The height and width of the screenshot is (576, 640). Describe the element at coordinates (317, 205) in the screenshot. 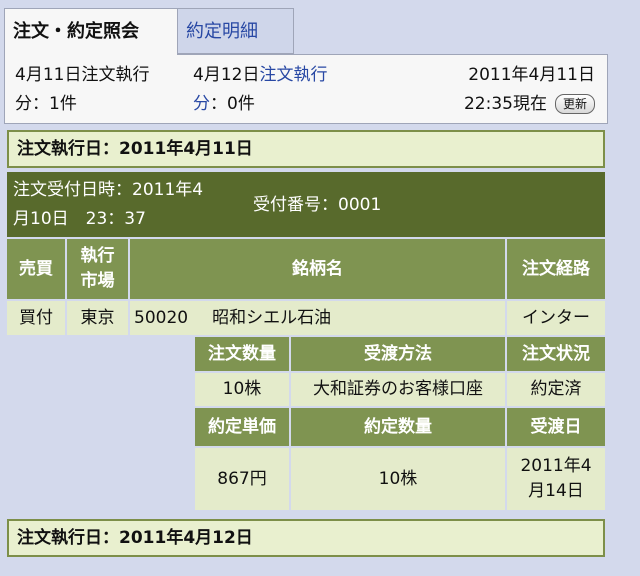

I see `receipt-number: 受付番号：0001` at that location.